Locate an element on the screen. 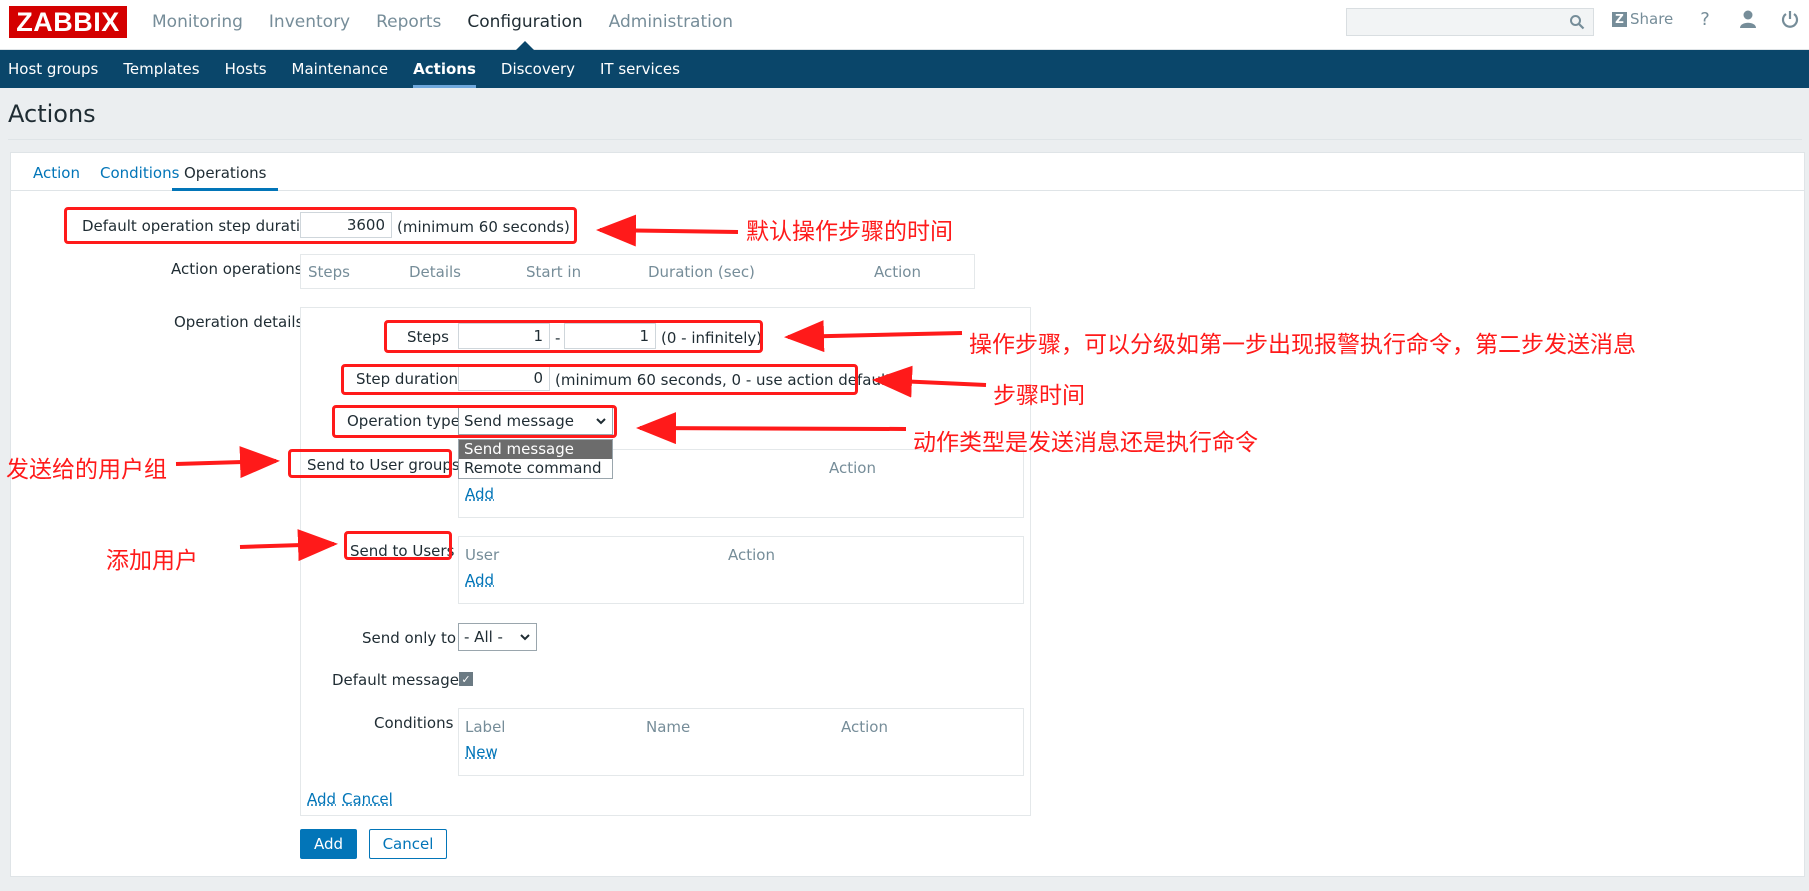  subnav-actions: Actions is located at coordinates (444, 69).